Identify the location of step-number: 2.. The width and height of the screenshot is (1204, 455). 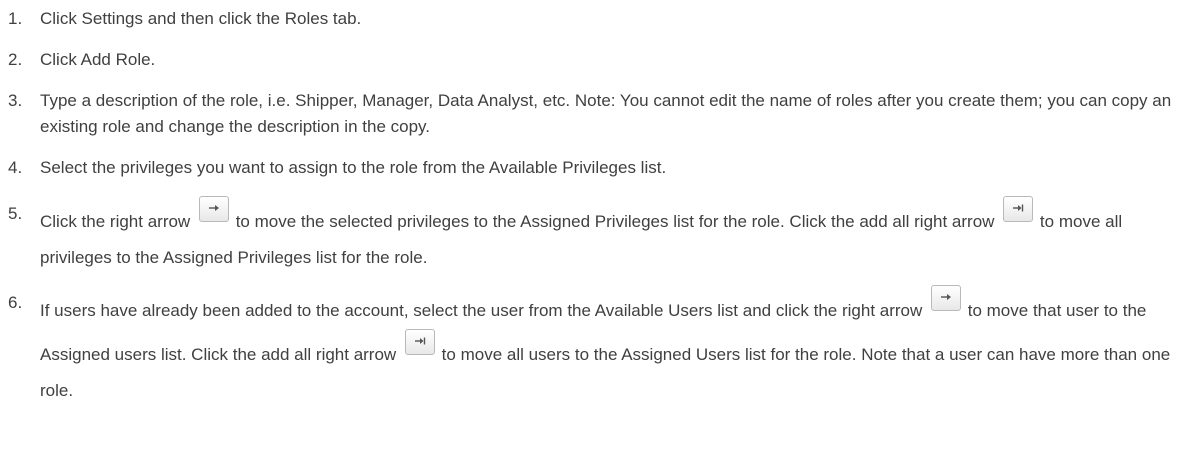
(15, 59).